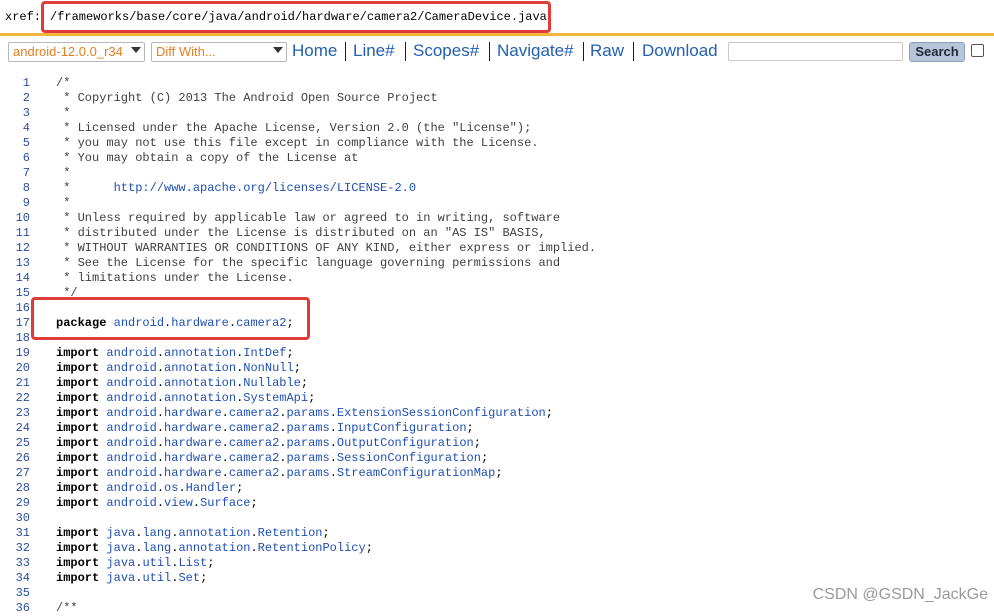 The height and width of the screenshot is (616, 994). What do you see at coordinates (402, 428) in the screenshot?
I see `import-segment-link: InputConfiguration` at bounding box center [402, 428].